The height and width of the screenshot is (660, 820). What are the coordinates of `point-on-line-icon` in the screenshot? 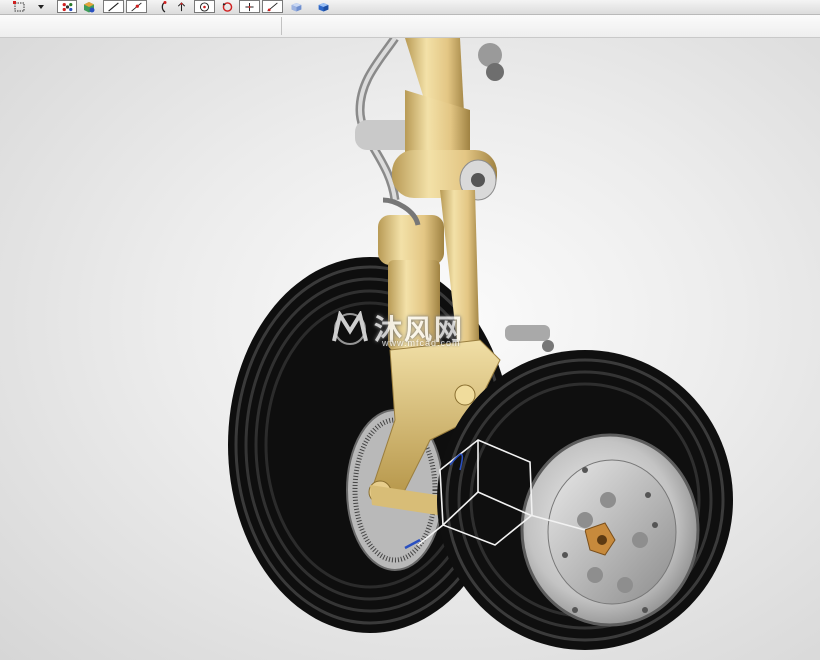 It's located at (136, 6).